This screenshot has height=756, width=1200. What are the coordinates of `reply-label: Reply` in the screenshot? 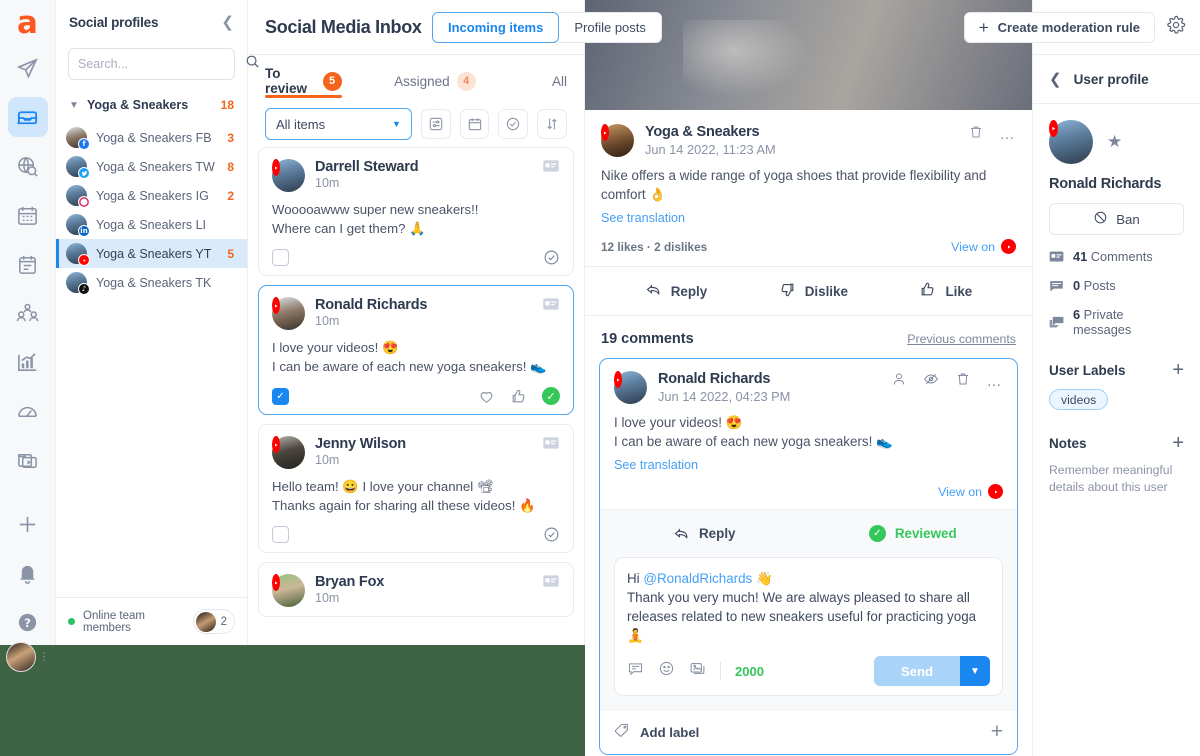 It's located at (689, 291).